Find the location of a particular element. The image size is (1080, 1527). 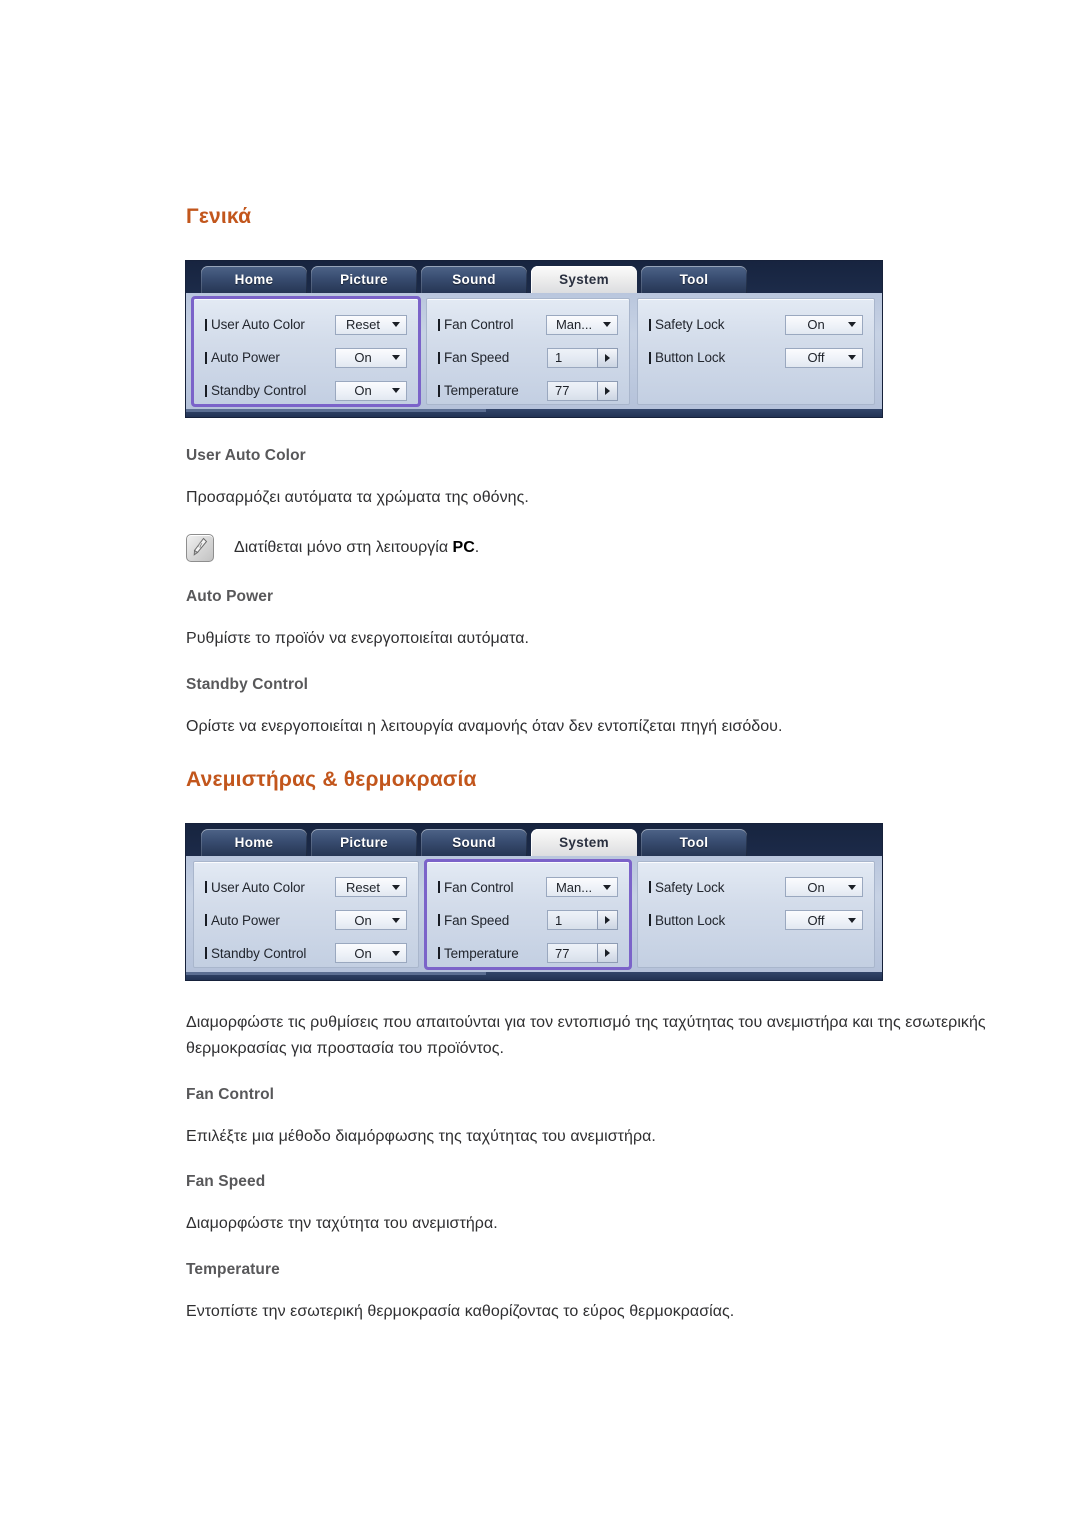

osd-tabbar: Home Picture Sound System Tool is located at coordinates (534, 840).